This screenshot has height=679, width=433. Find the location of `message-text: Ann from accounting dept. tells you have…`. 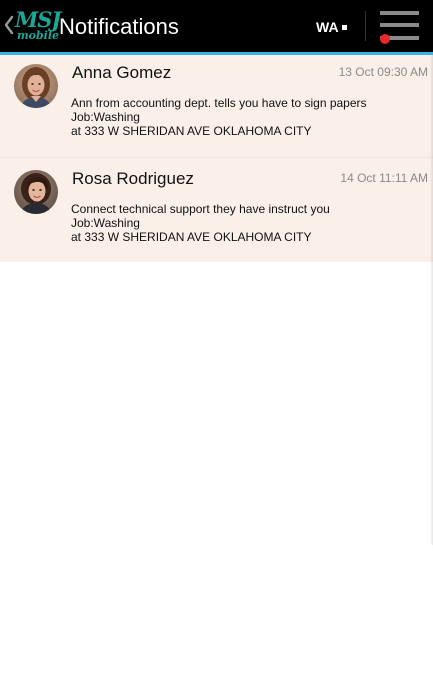

message-text: Ann from accounting dept. tells you have… is located at coordinates (219, 103).